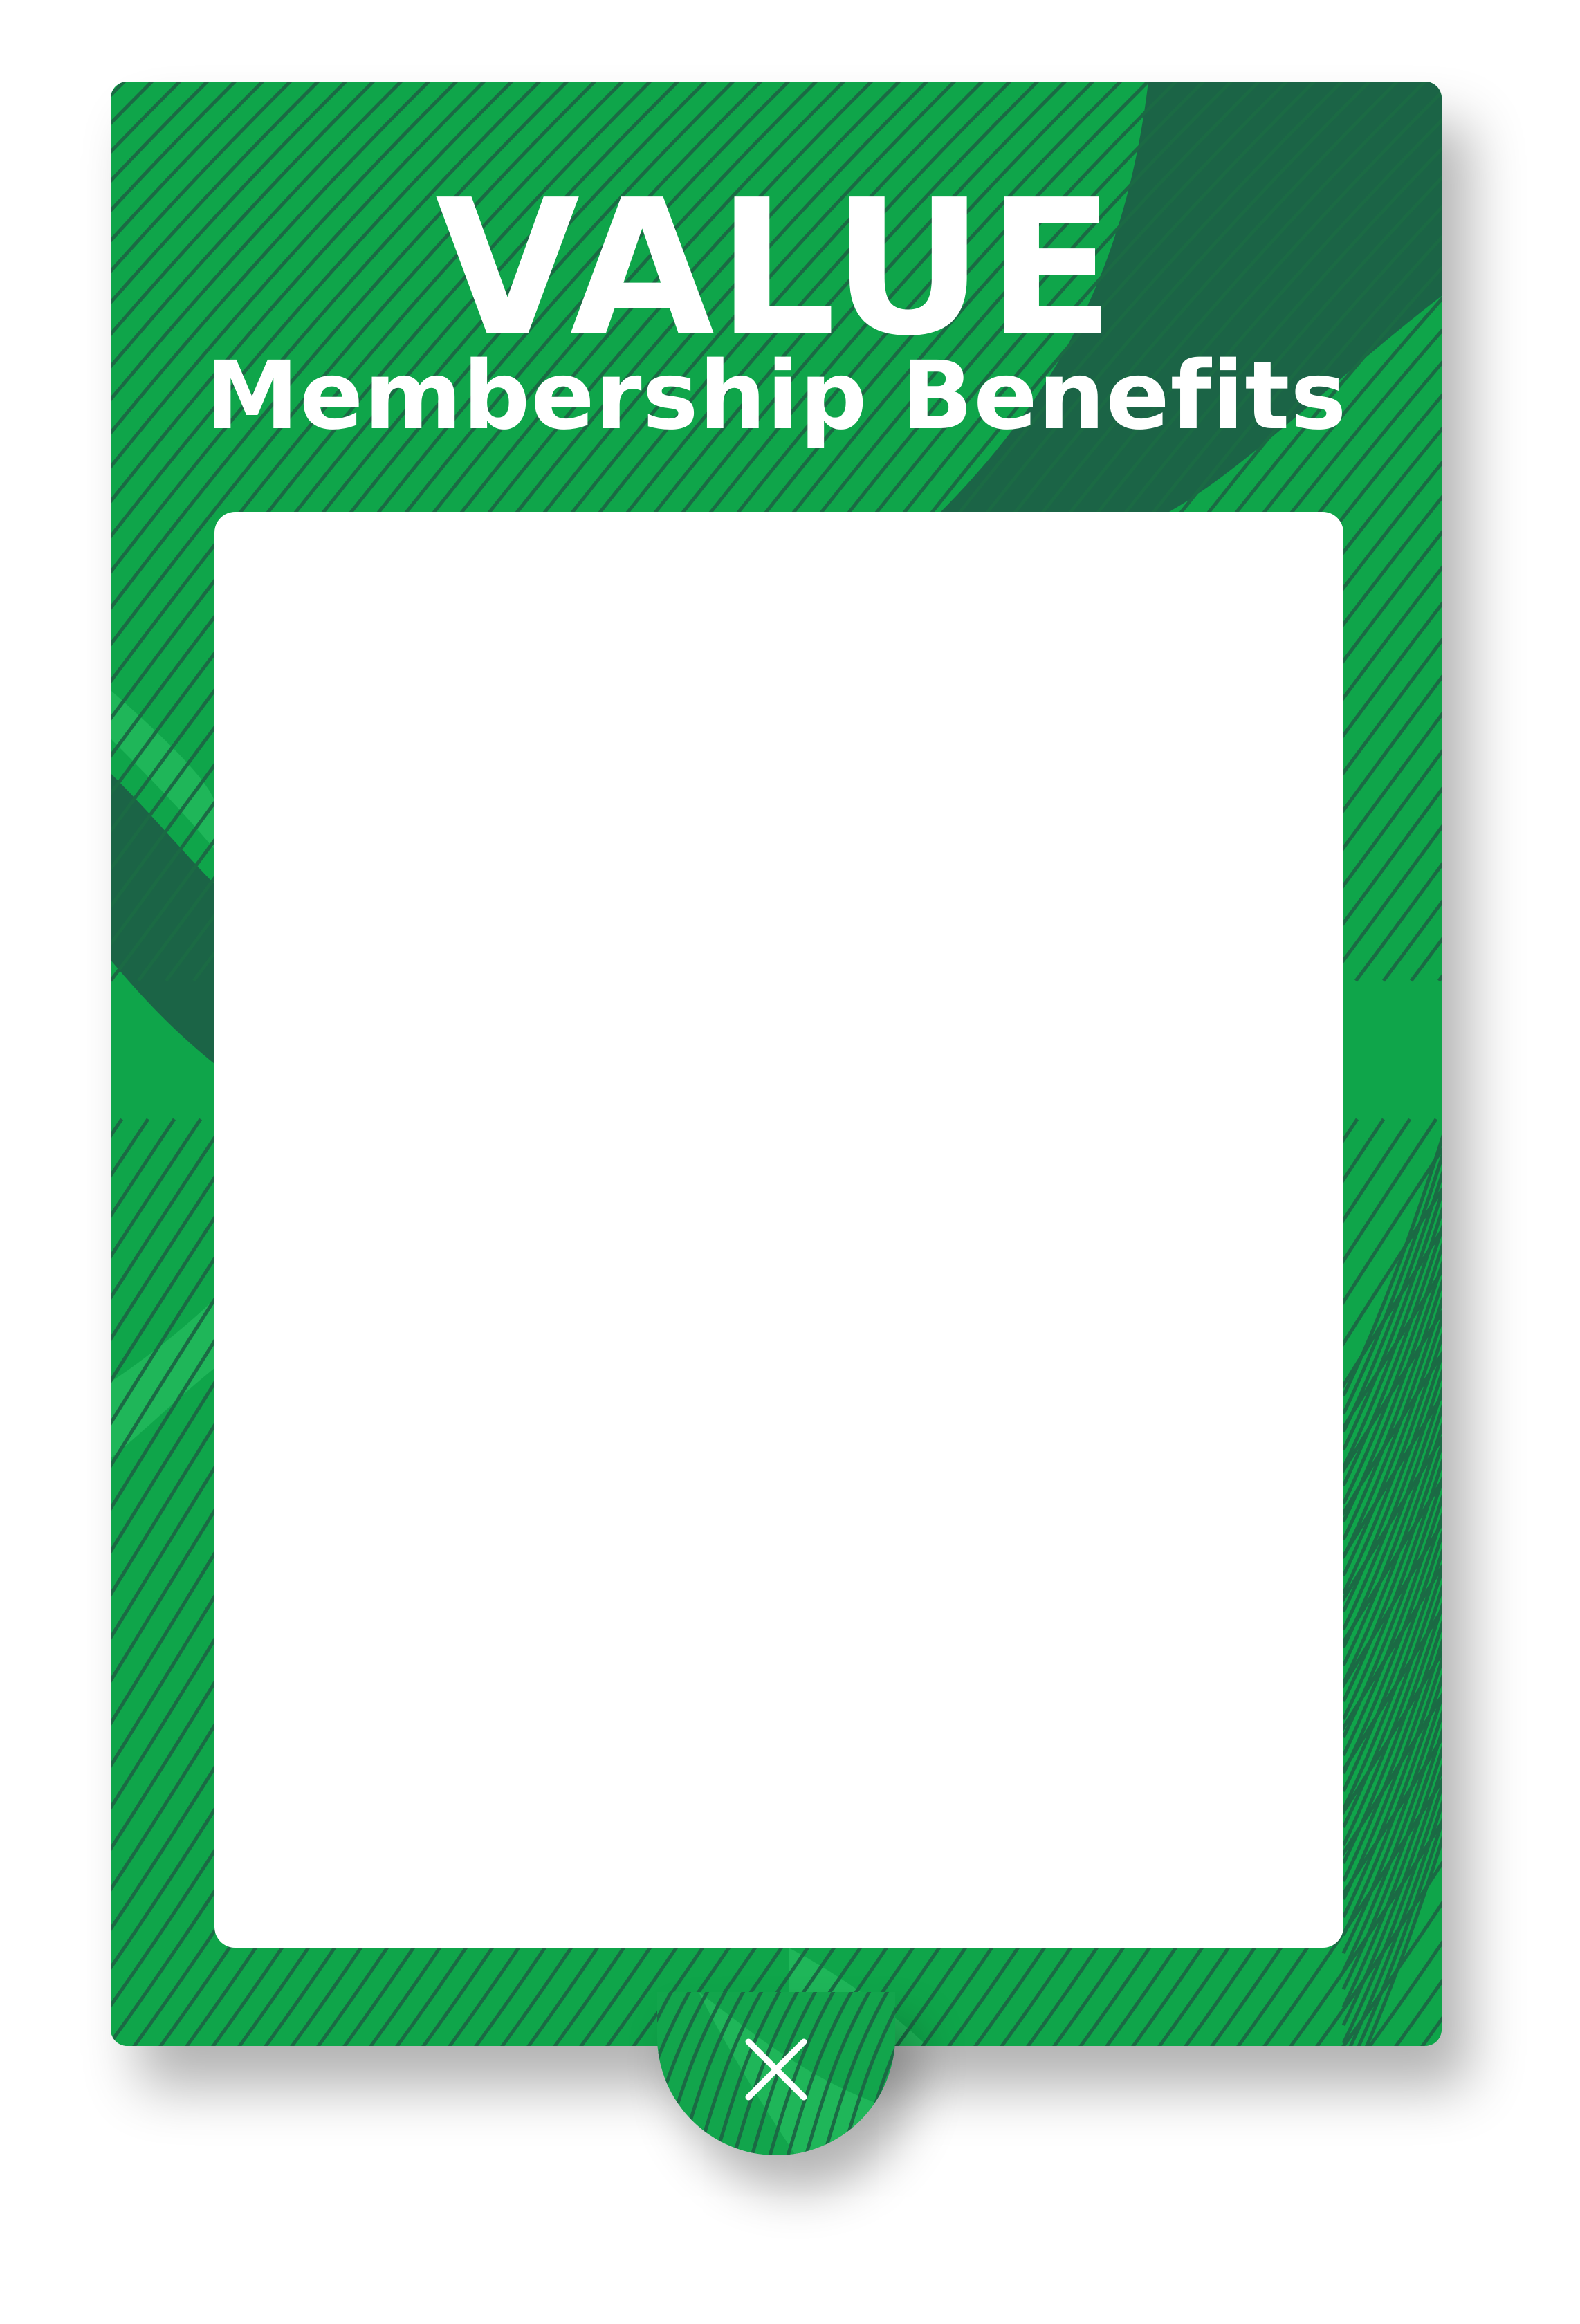 This screenshot has width=1580, height=2324. What do you see at coordinates (776, 396) in the screenshot?
I see `card-subtitle: Membership Benefits` at bounding box center [776, 396].